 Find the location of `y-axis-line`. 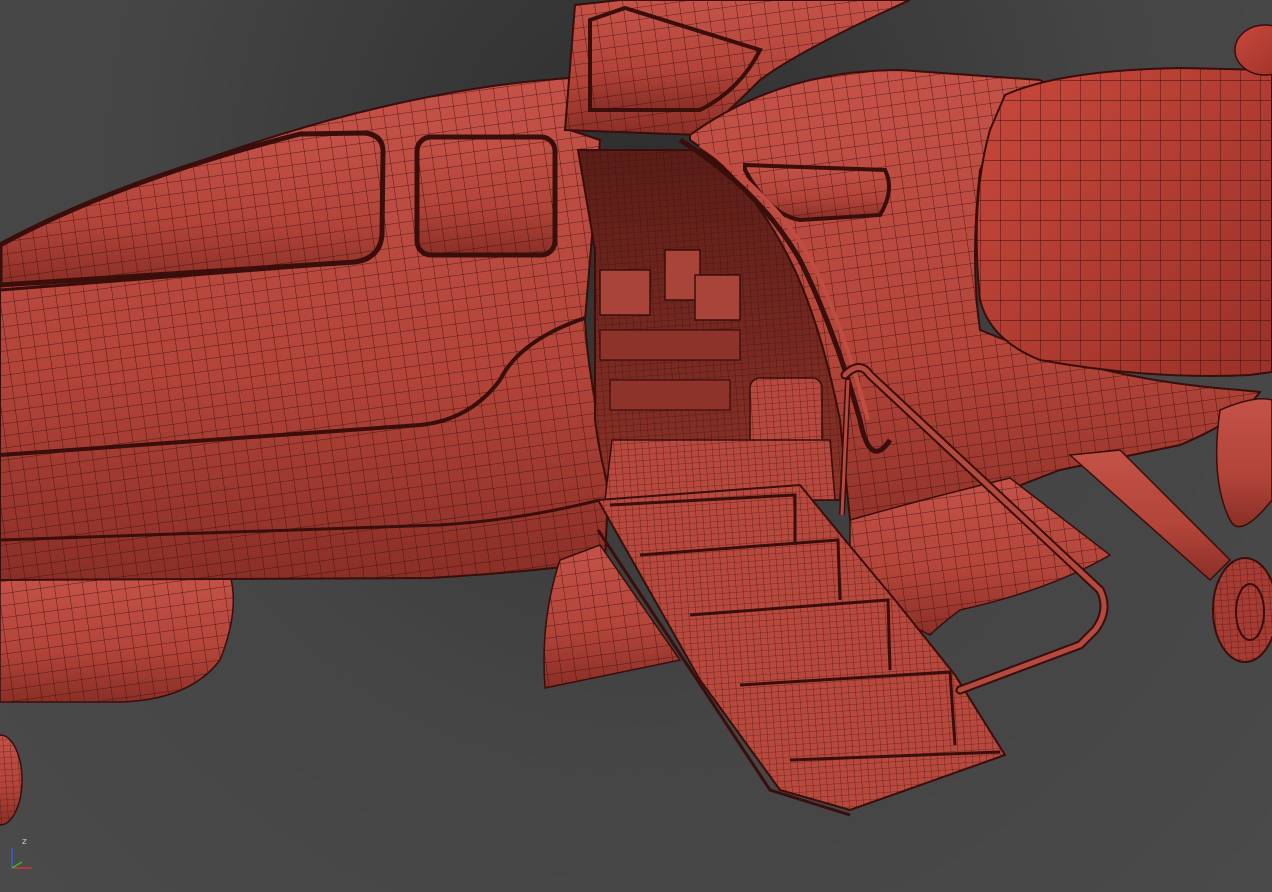

y-axis-line is located at coordinates (17, 865).